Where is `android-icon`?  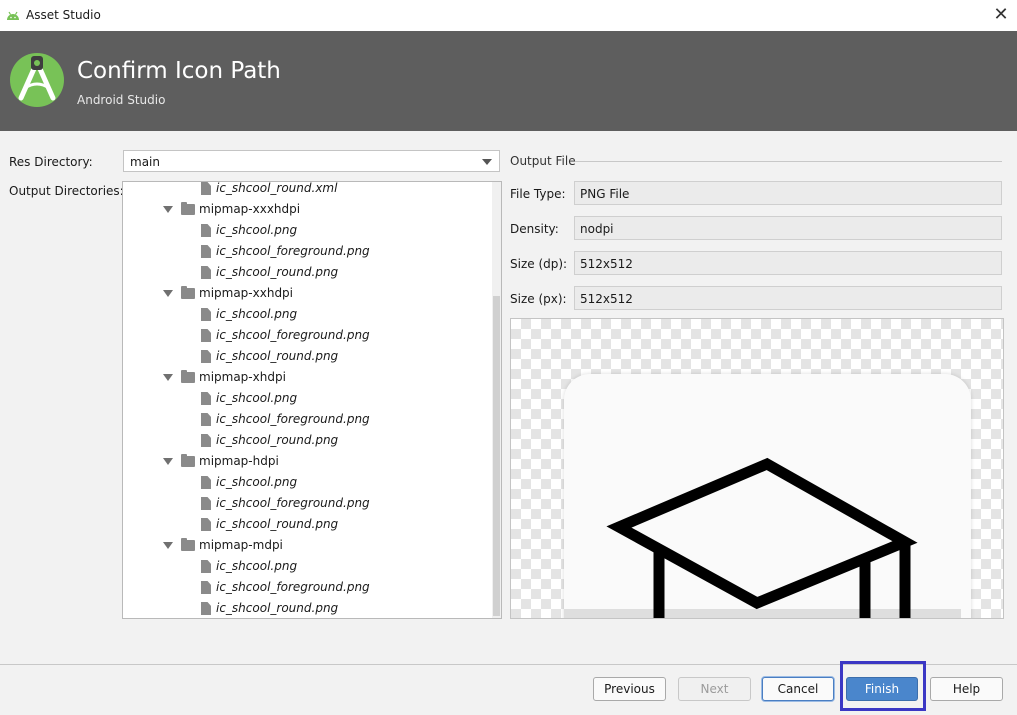
android-icon is located at coordinates (13, 15).